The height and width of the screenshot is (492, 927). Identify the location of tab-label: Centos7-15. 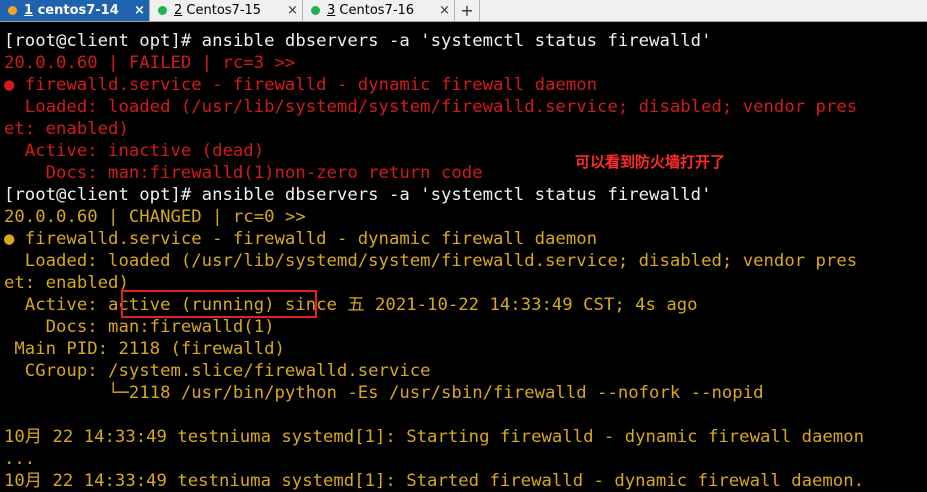
(224, 10).